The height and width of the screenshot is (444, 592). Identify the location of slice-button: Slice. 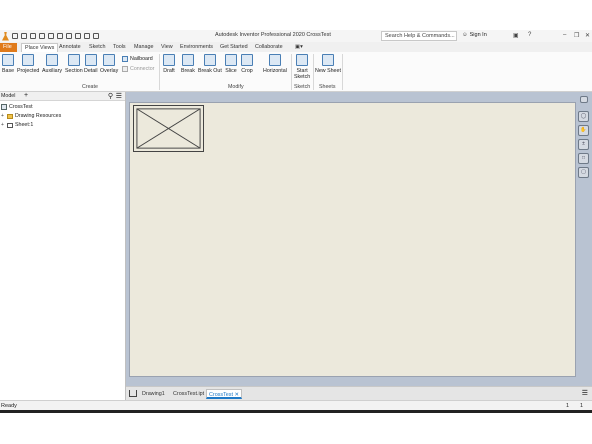
(231, 64).